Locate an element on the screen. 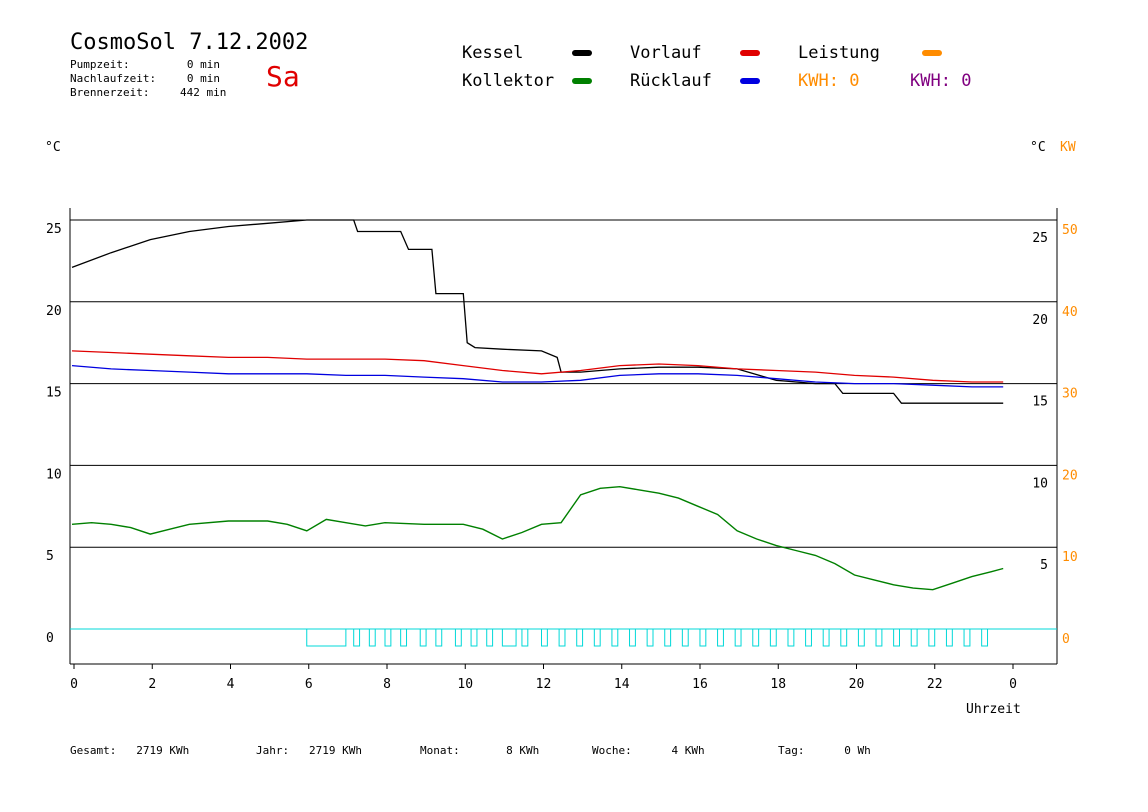 The height and width of the screenshot is (812, 1148). x-tick-label: 12 is located at coordinates (544, 684).